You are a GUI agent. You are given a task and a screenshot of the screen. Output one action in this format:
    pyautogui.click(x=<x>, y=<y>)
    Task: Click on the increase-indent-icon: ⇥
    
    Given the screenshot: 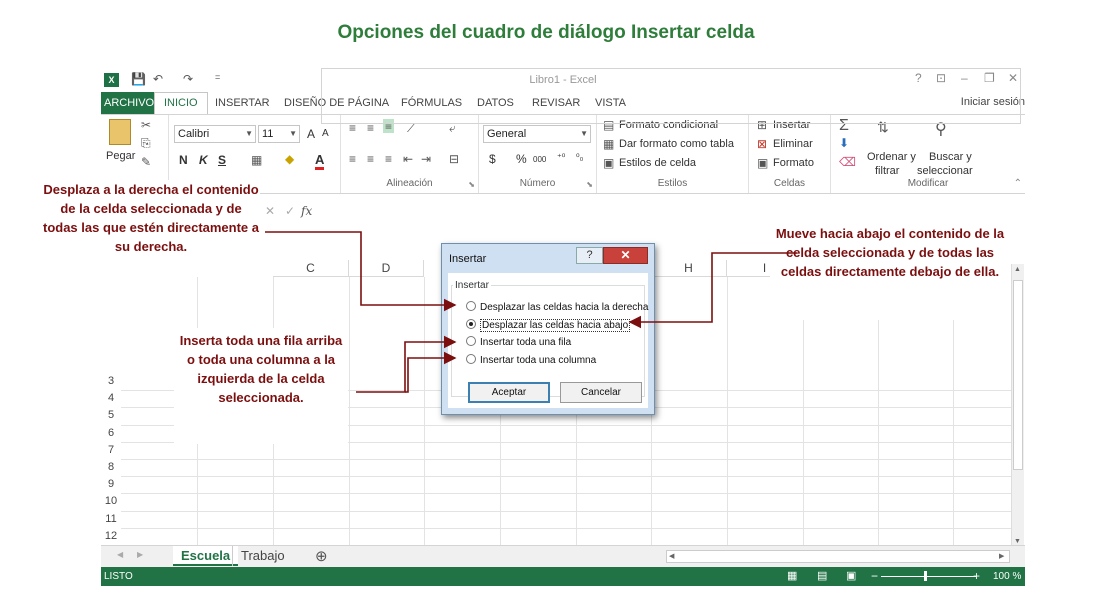 What is the action you would take?
    pyautogui.click(x=426, y=159)
    